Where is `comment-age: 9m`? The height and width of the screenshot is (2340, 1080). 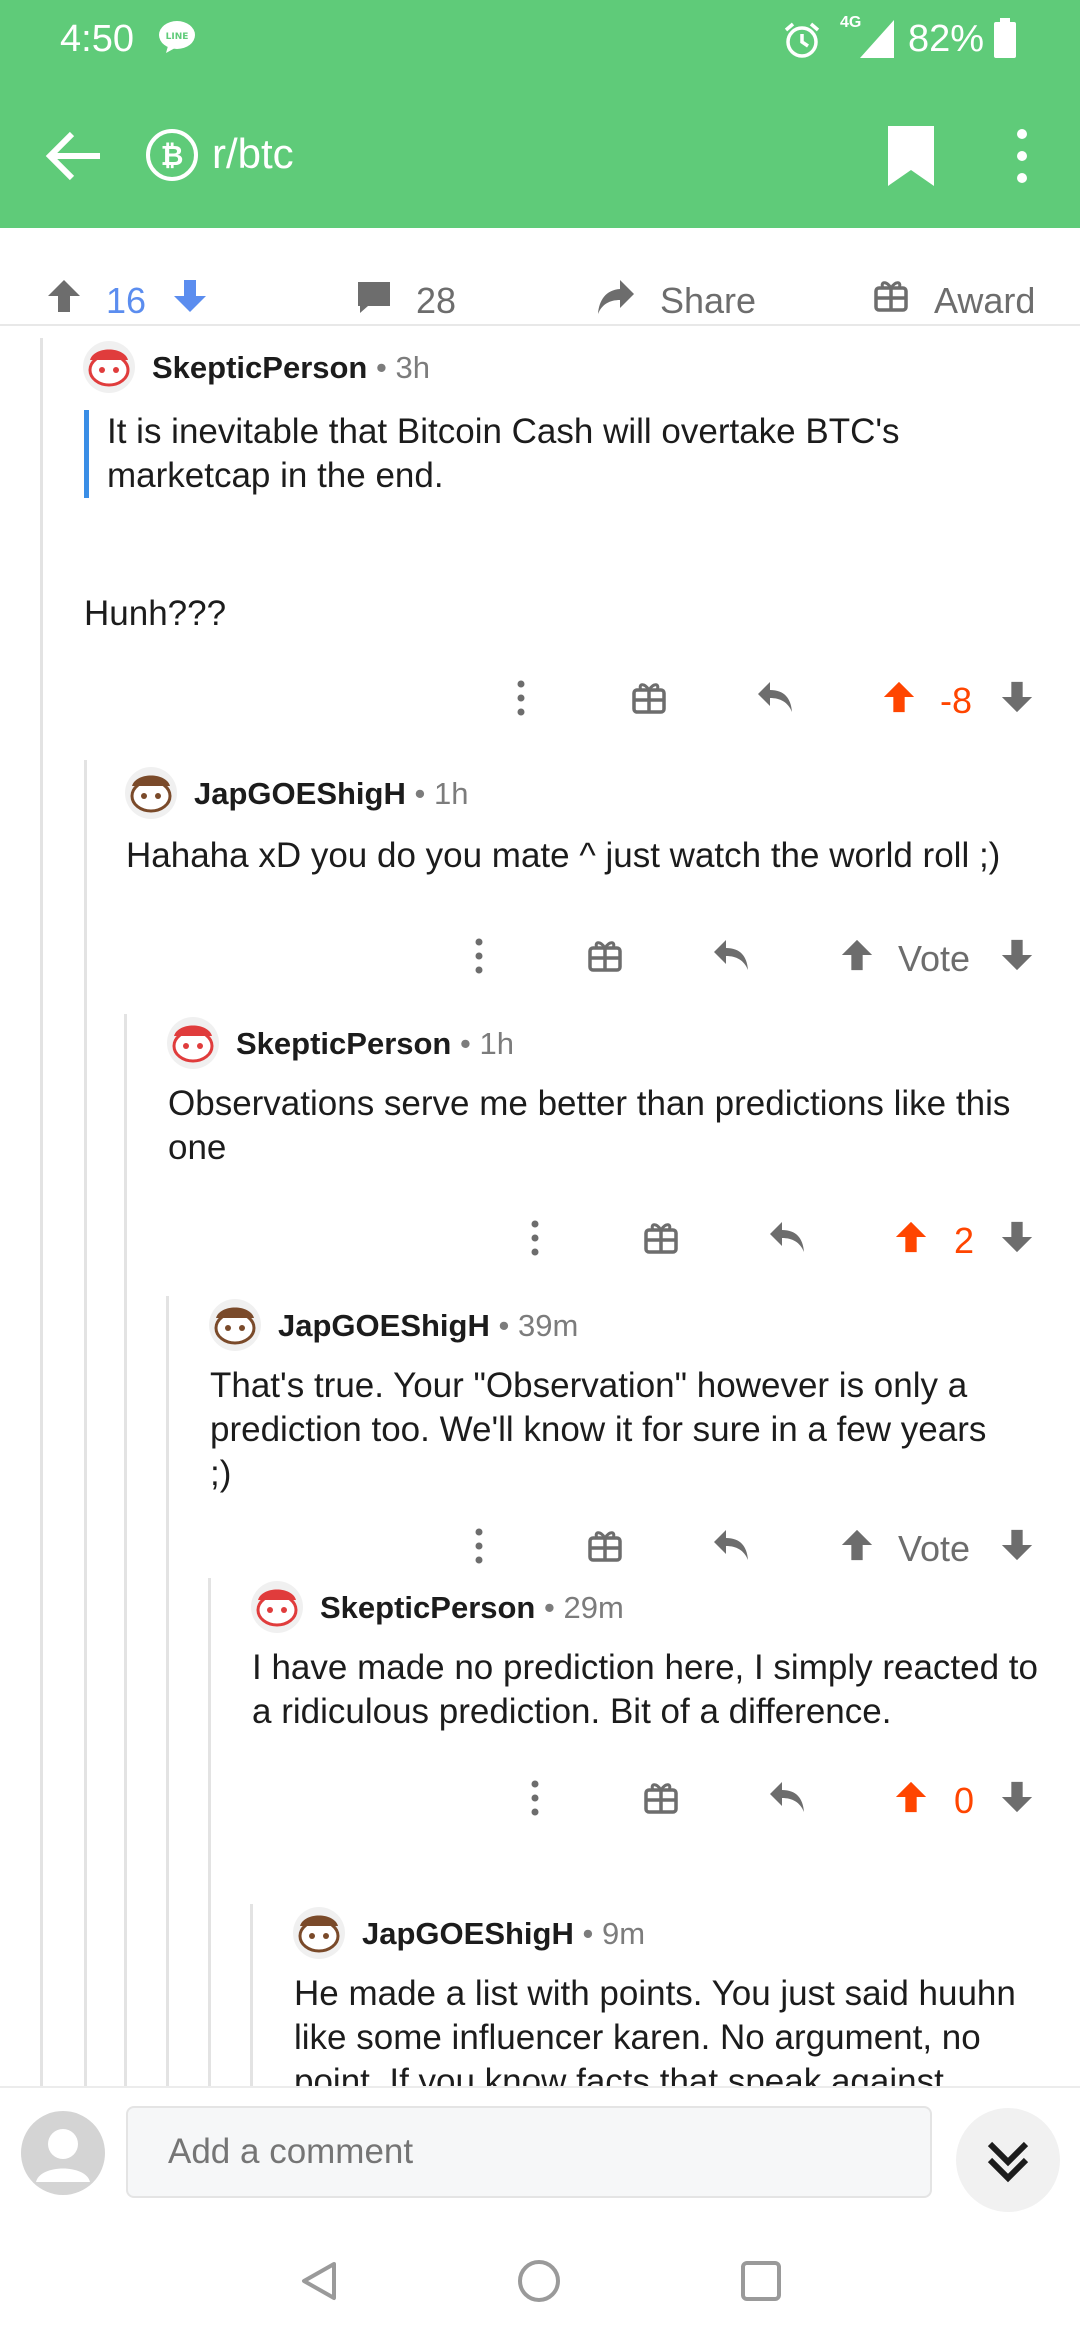
comment-age: 9m is located at coordinates (623, 1933).